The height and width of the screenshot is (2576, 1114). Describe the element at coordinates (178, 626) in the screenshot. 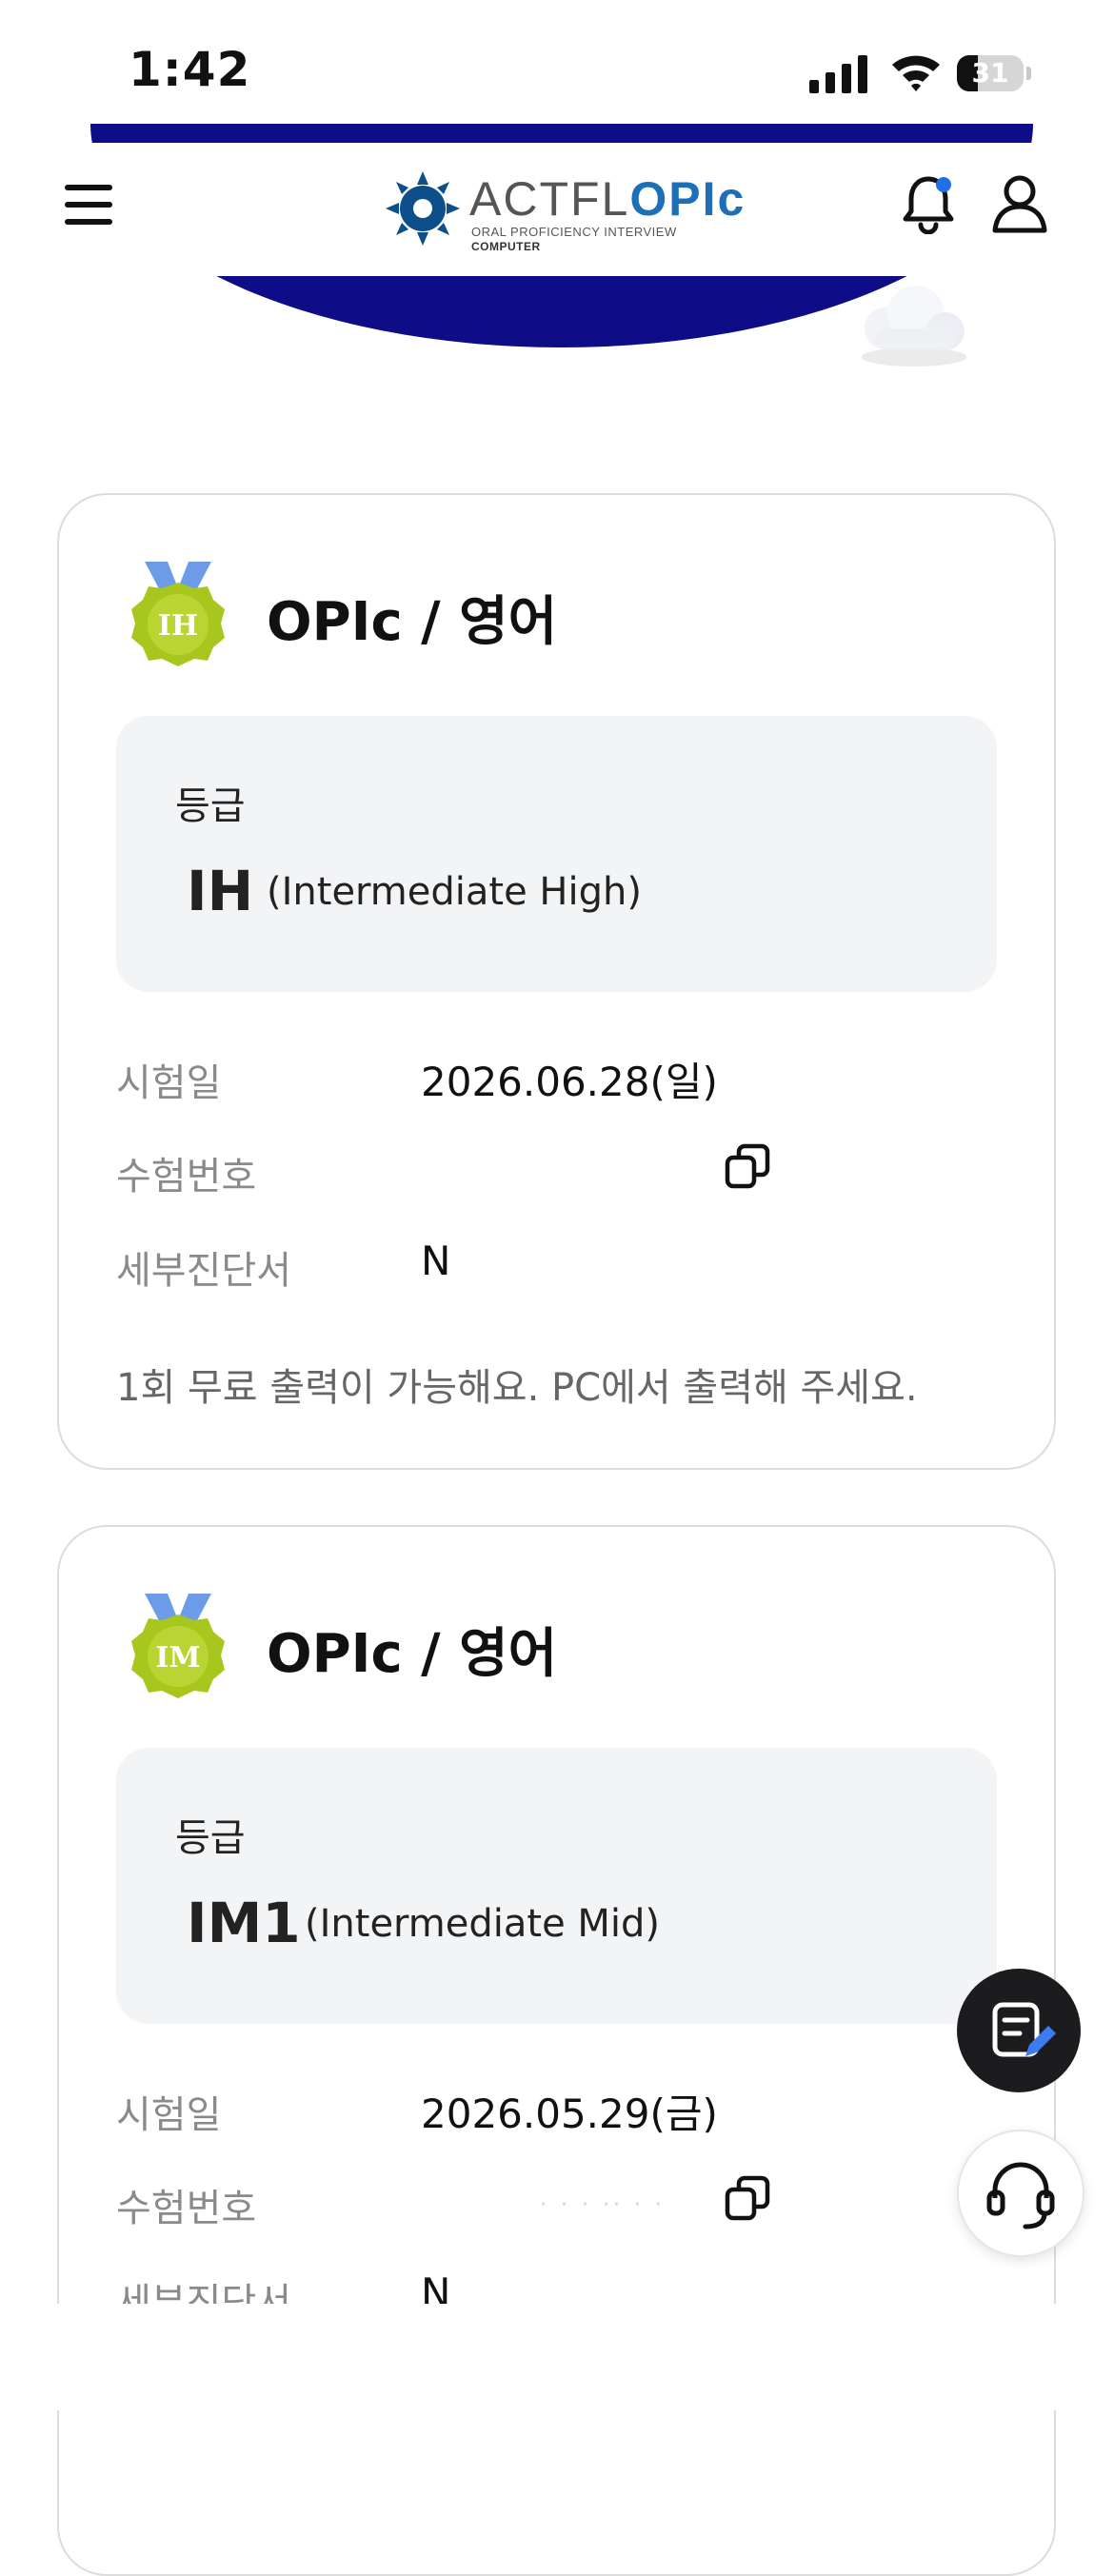

I see `medal-label: IH` at that location.